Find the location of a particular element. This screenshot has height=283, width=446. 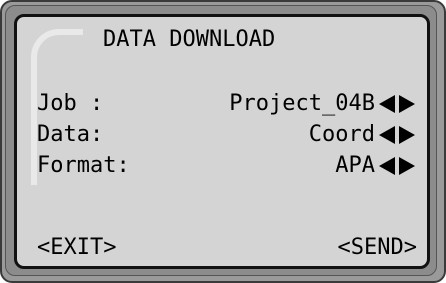

format-selector-arrows is located at coordinates (399, 166).